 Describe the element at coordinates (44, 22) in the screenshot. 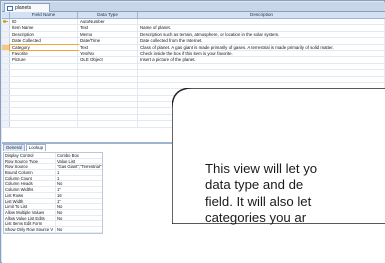

I see `field-name-cell: ID` at that location.